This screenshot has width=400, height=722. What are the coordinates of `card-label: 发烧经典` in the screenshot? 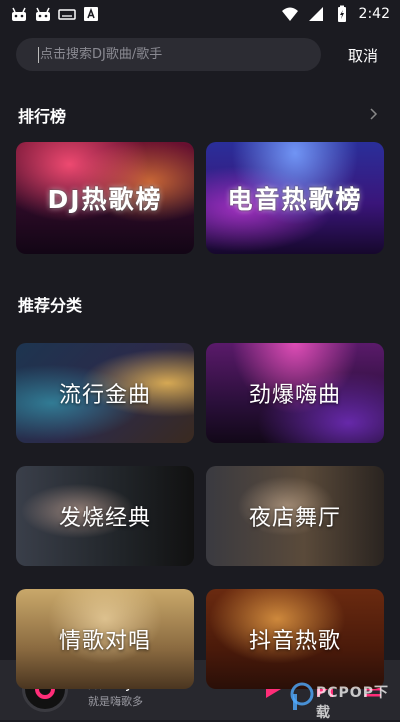 It's located at (104, 518).